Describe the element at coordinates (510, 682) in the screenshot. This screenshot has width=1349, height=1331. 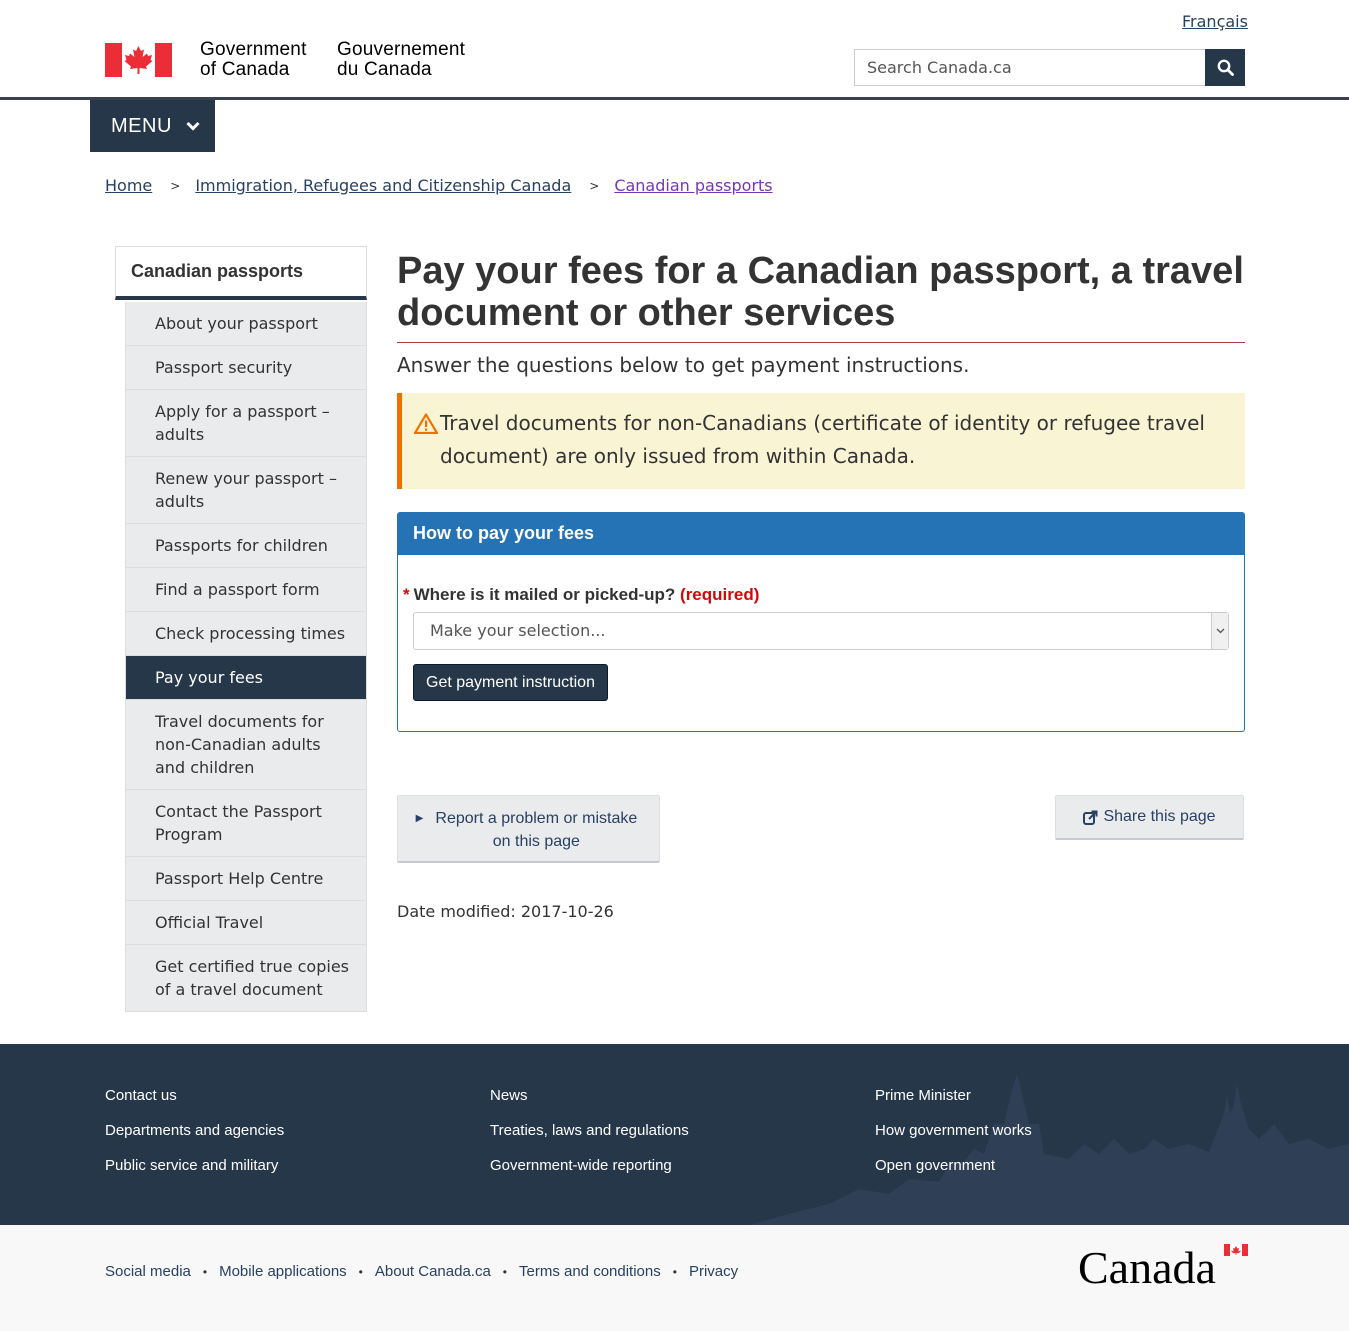
I see `get-payment-instruction-button: Get payment instruction` at that location.